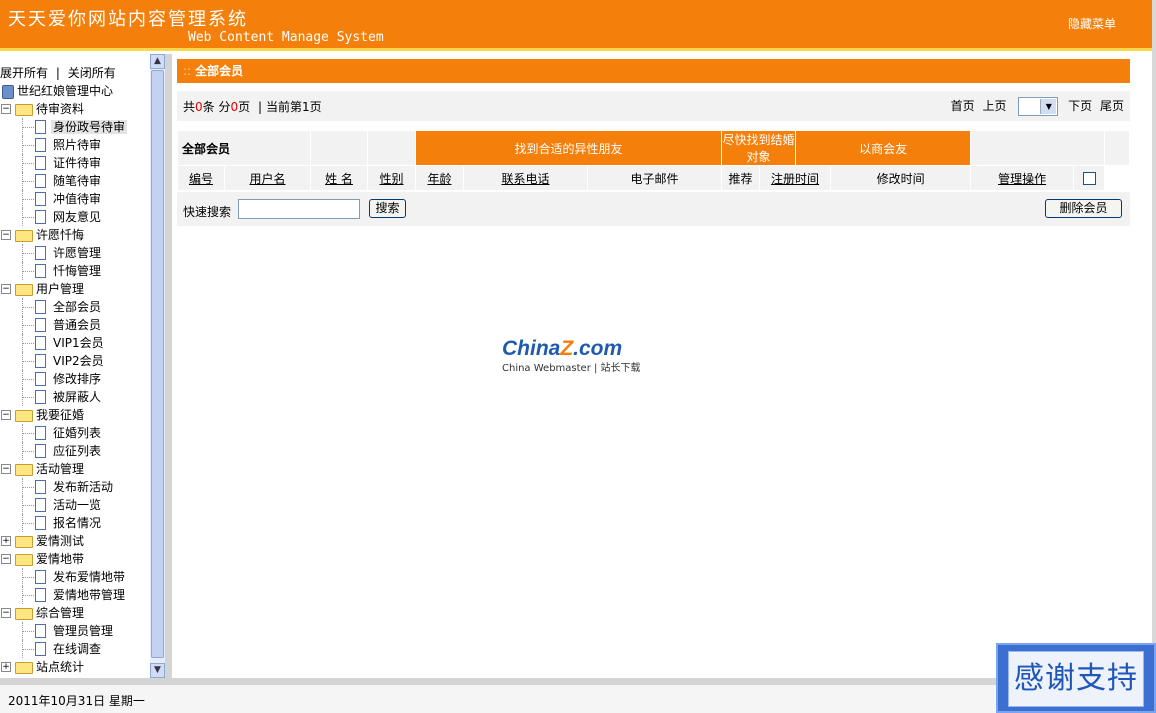 This screenshot has width=1156, height=713. I want to click on tree-folder: − 爱情地带, so click(75, 559).